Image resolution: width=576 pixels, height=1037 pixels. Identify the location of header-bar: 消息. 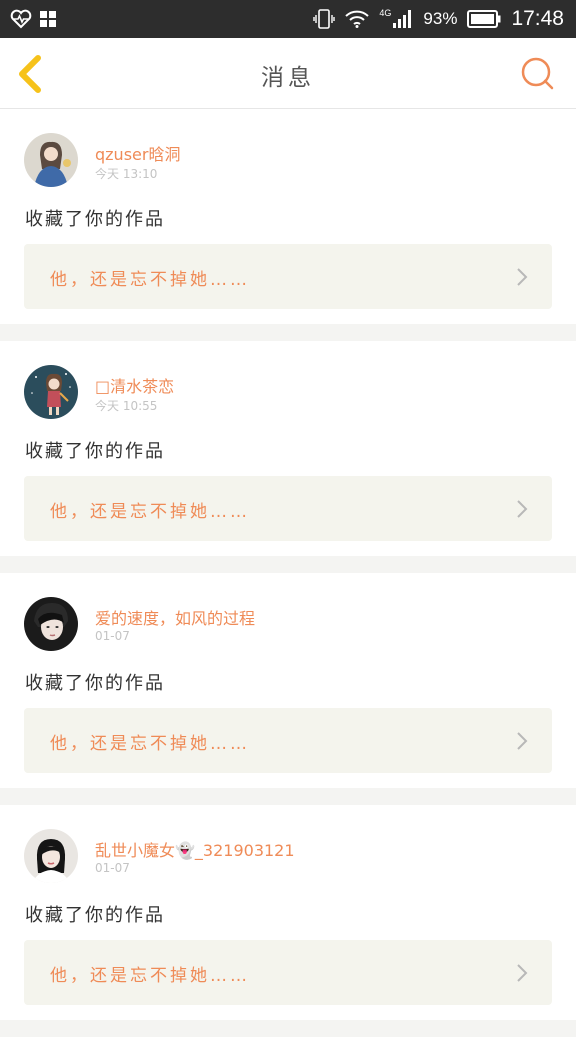
(288, 73).